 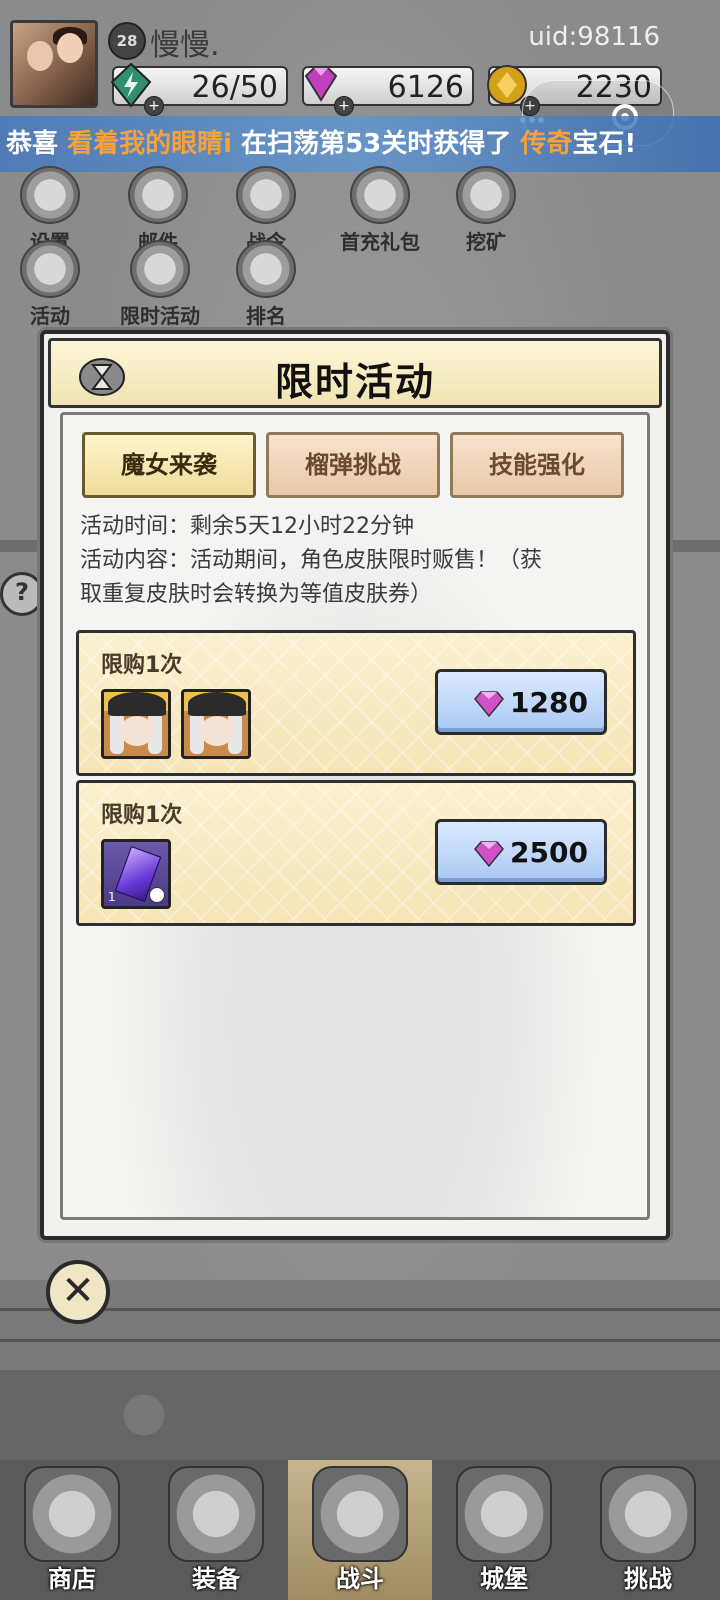 I want to click on energy-resource: + 26/50, so click(x=199, y=89).